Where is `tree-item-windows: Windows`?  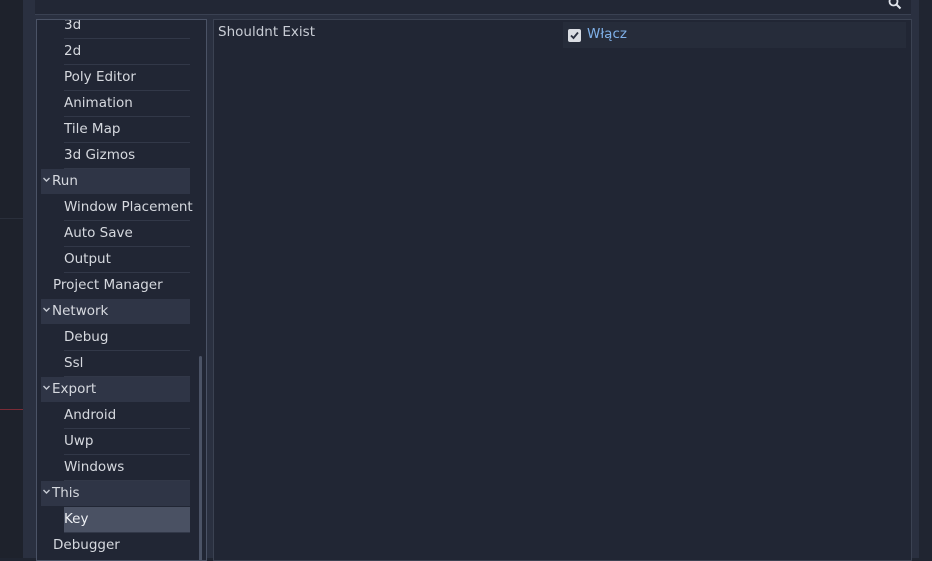
tree-item-windows: Windows is located at coordinates (127, 468).